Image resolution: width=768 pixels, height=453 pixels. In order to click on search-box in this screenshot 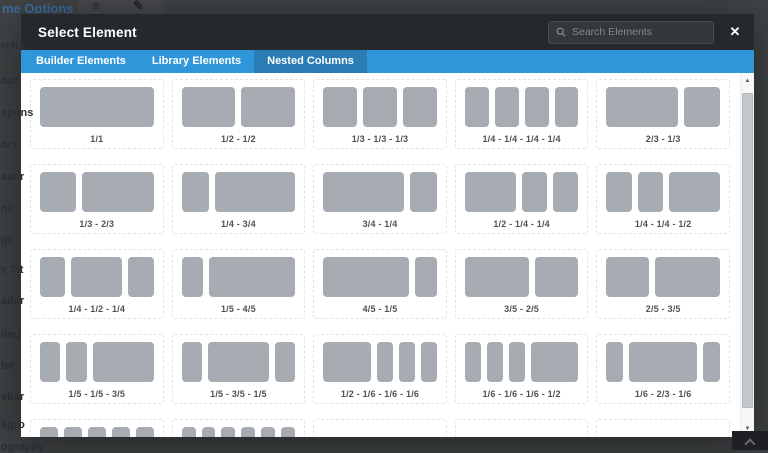, I will do `click(631, 32)`.